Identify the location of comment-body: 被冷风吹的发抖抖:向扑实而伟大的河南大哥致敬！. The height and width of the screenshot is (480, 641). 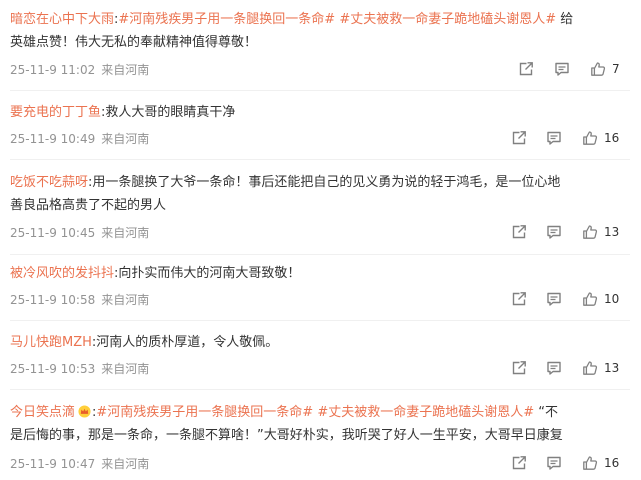
(155, 273).